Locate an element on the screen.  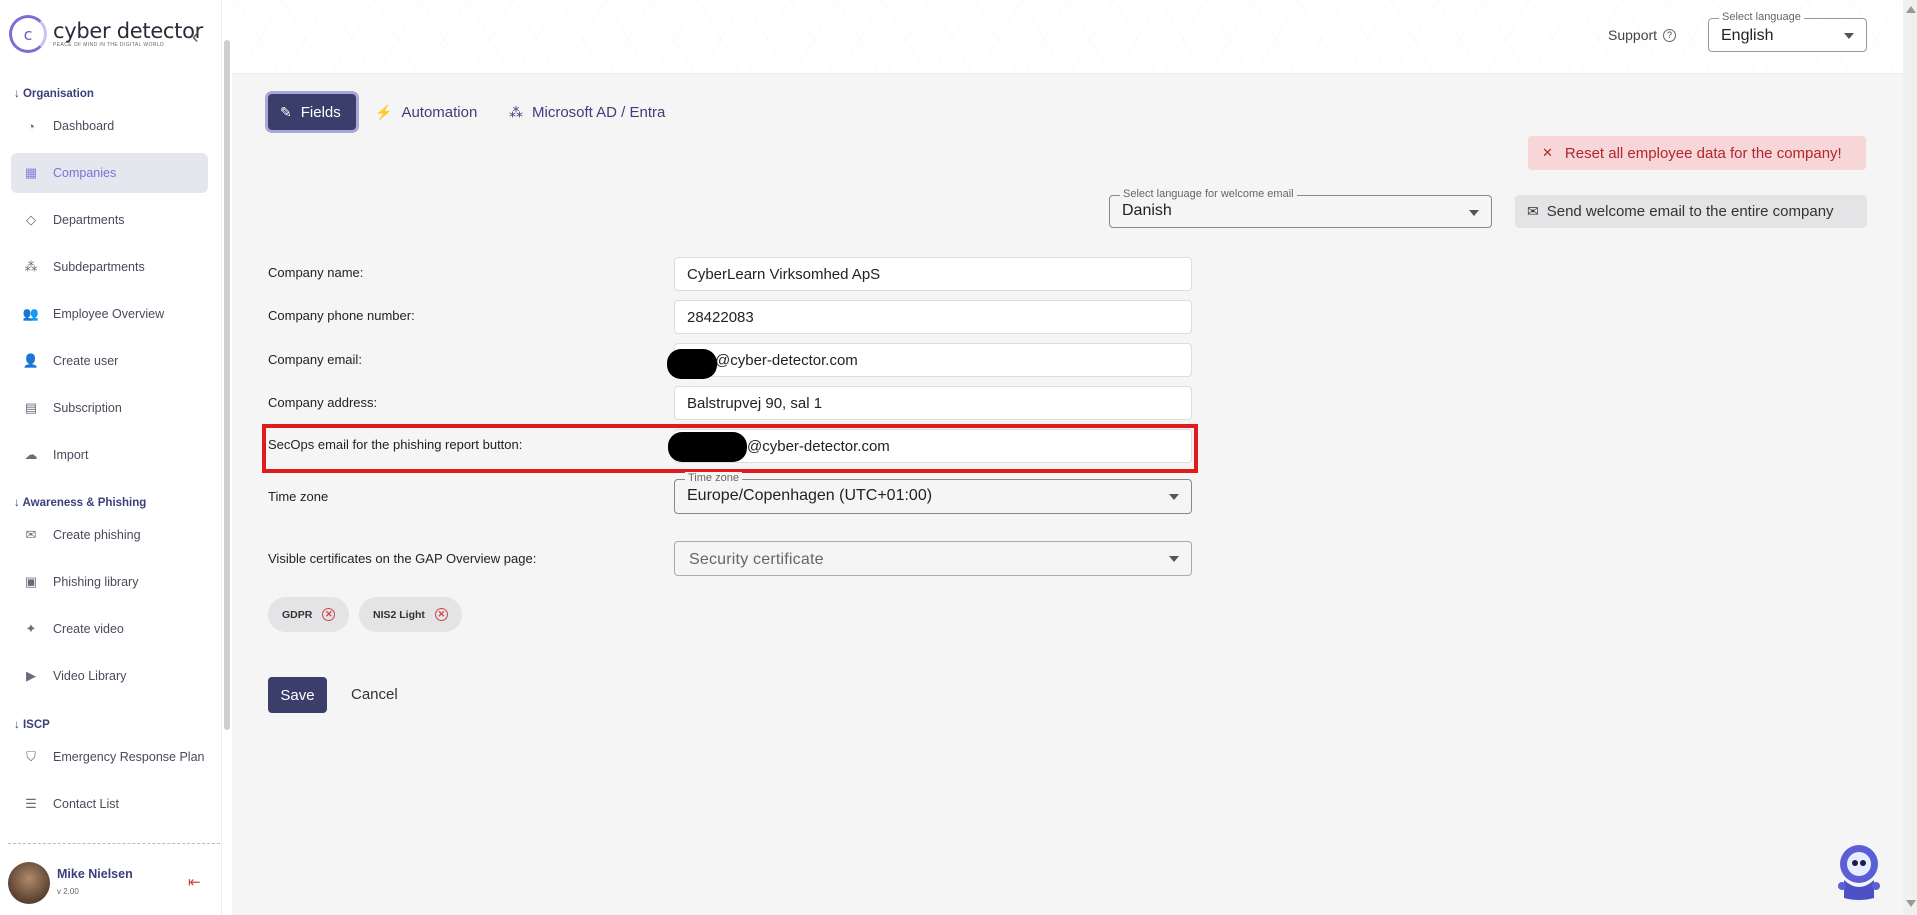
section-label: Awareness & Phishing is located at coordinates (84, 503).